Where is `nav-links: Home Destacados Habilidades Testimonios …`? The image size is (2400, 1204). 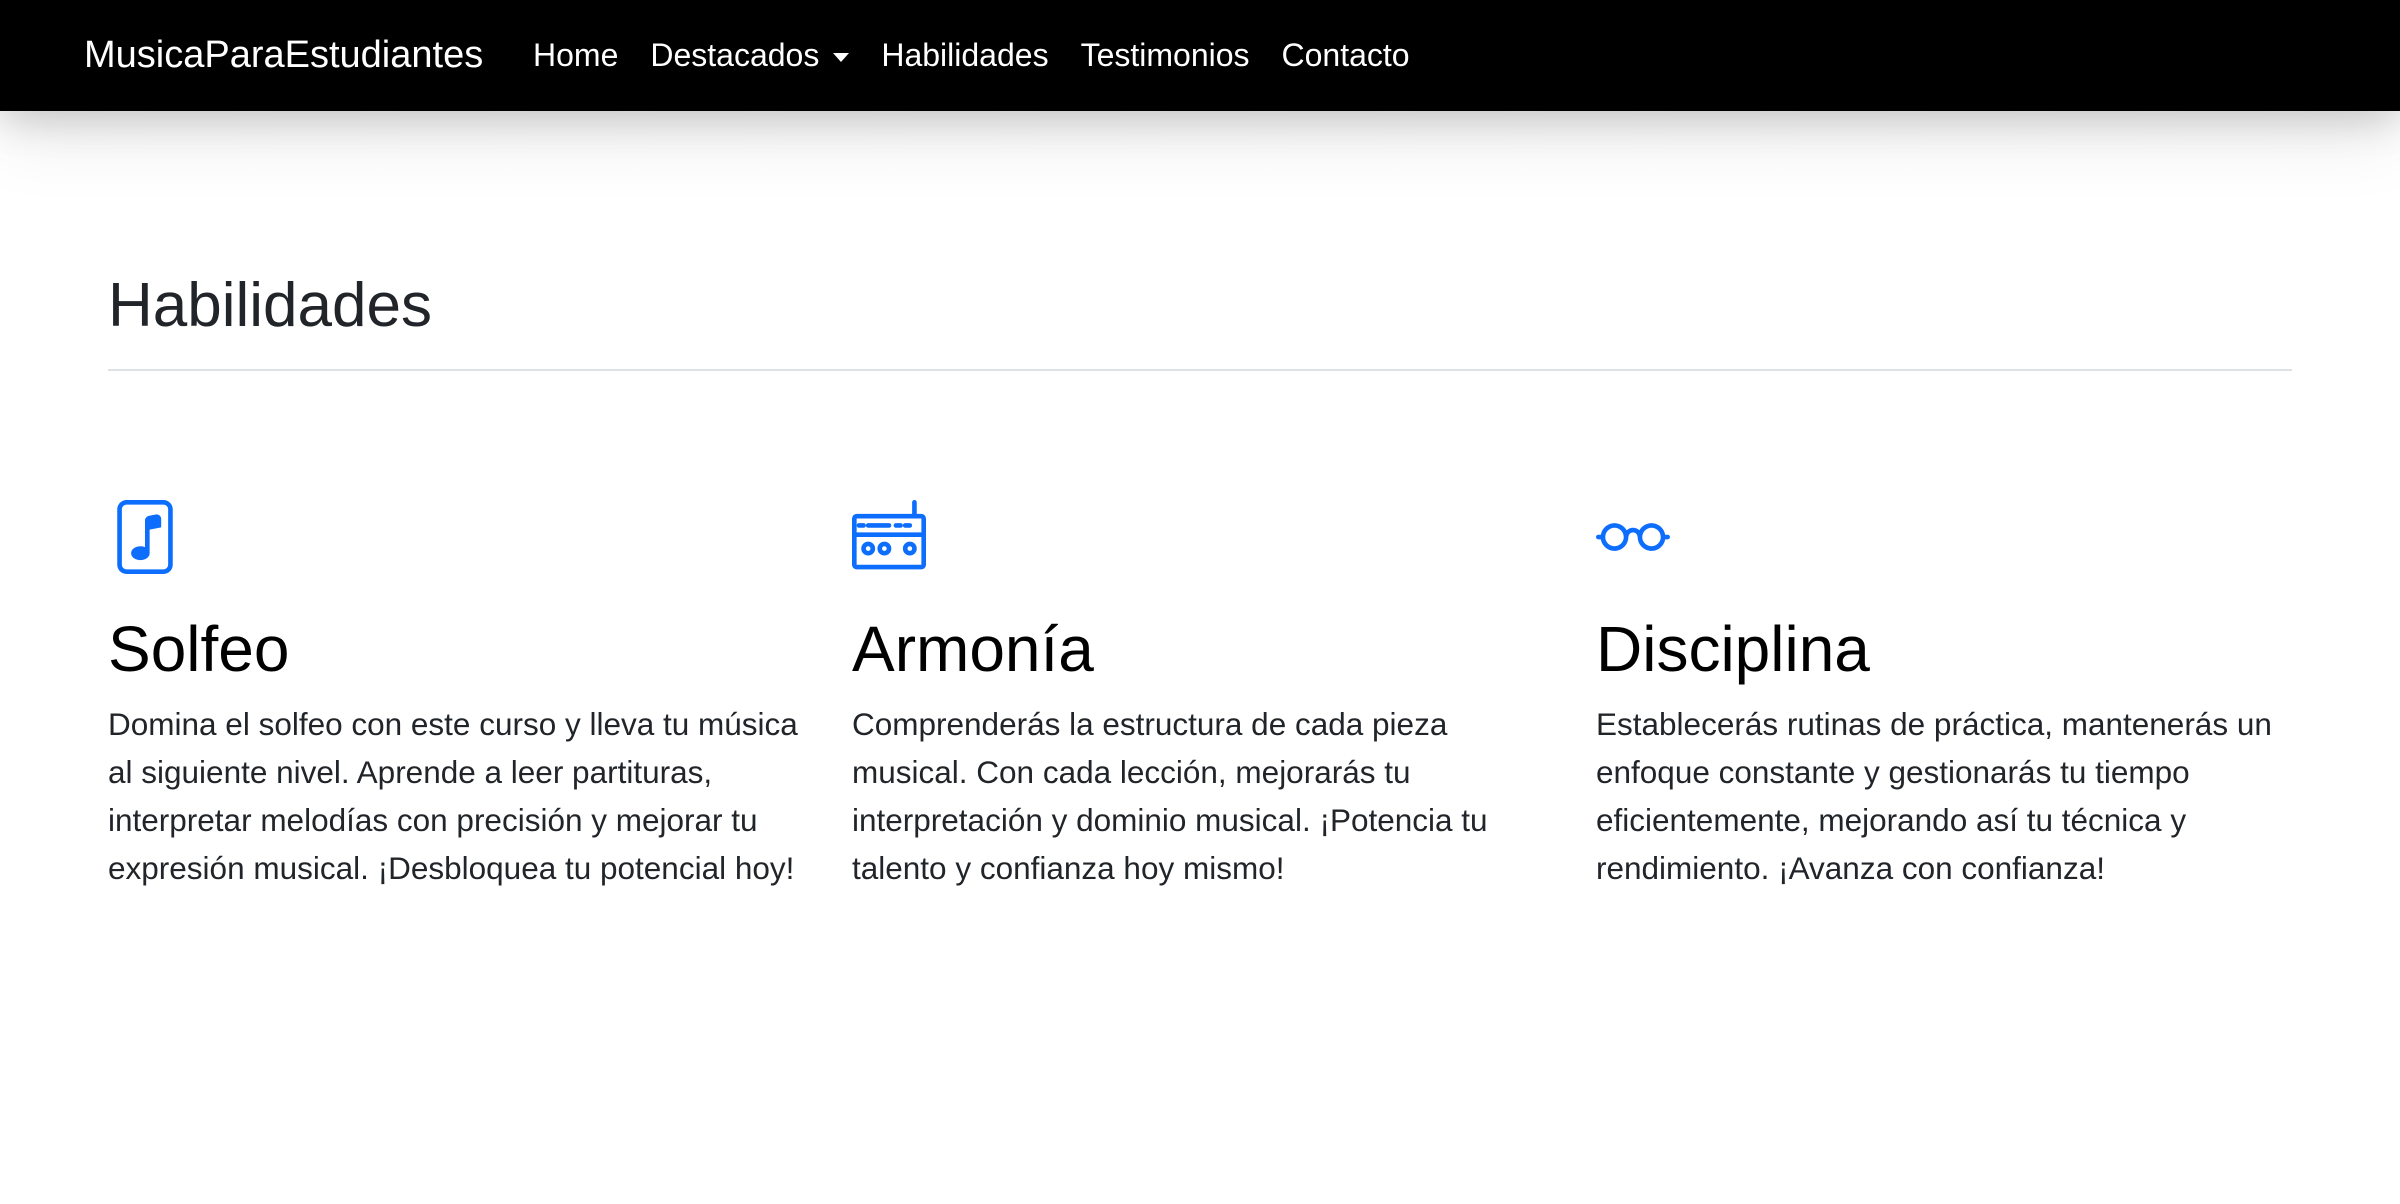
nav-links: Home Destacados Habilidades Testimonios … is located at coordinates (987, 55).